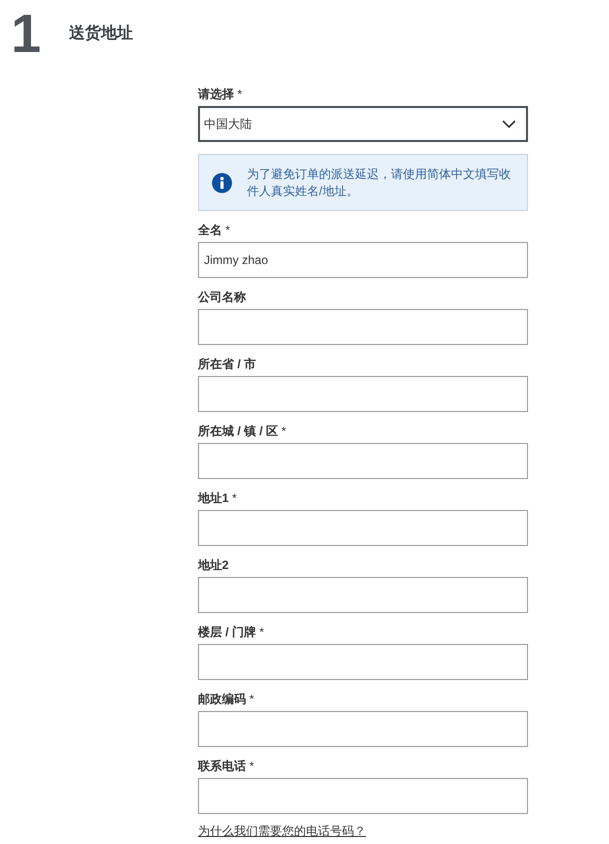 The image size is (609, 844). I want to click on field-label: 楼层 / 门牌*, so click(232, 632).